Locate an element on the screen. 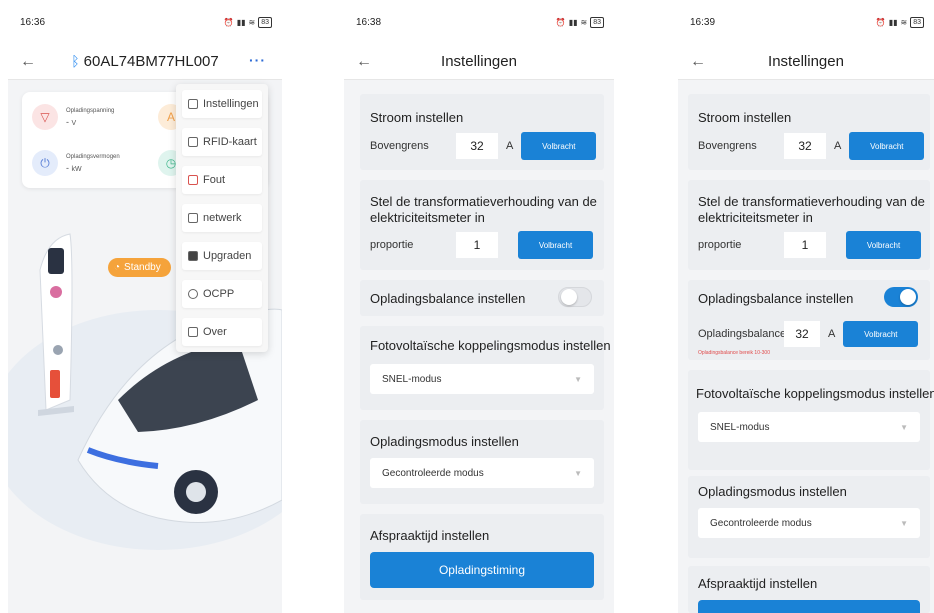  card-title: Afspraaktijd instellen is located at coordinates (430, 535).